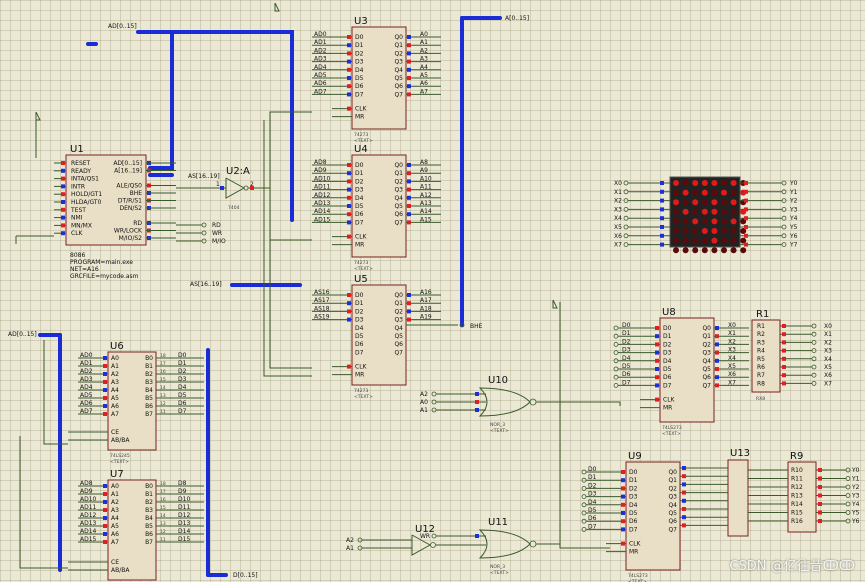 The image size is (865, 582). I want to click on matrix-right-terminal, so click(784, 201).